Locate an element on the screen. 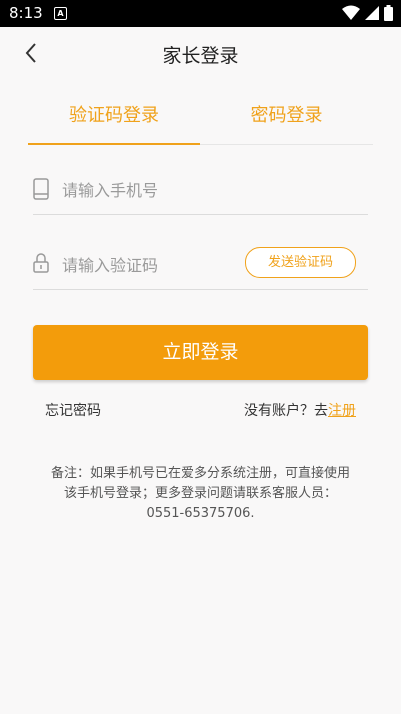 The image size is (401, 714). register-link: 注册 is located at coordinates (342, 411).